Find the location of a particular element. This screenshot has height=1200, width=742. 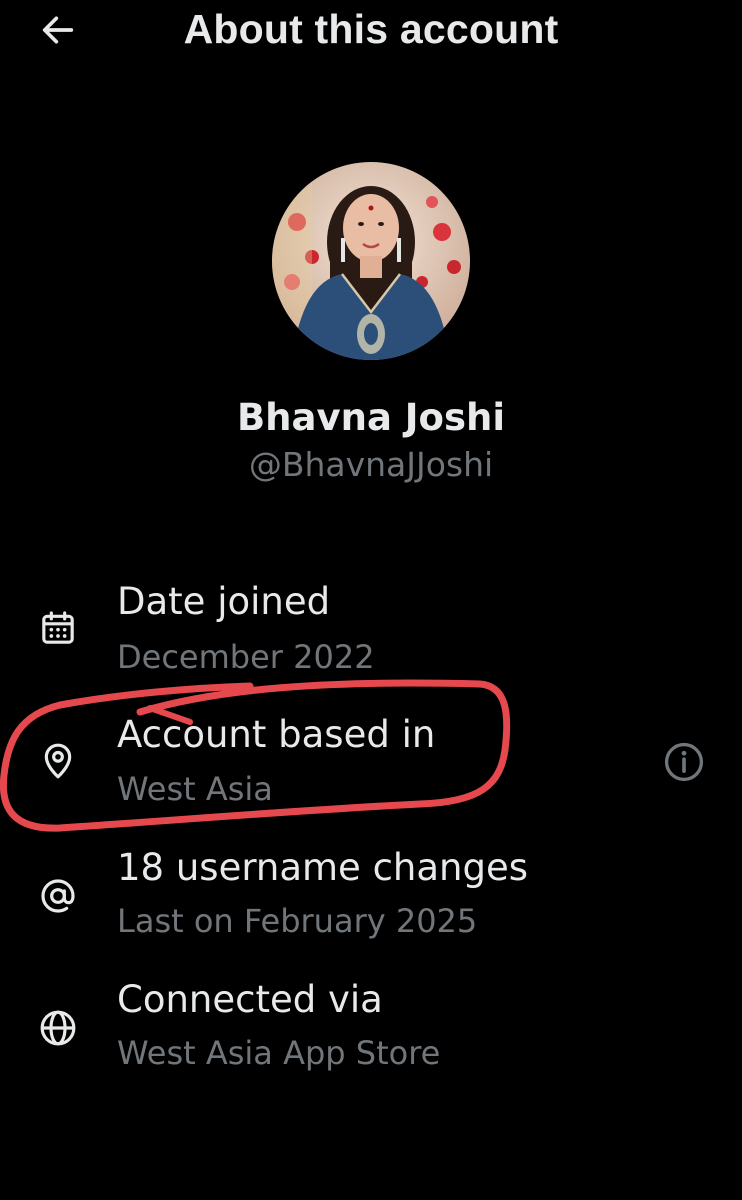

date-joined-value: December 2022 is located at coordinates (246, 657).